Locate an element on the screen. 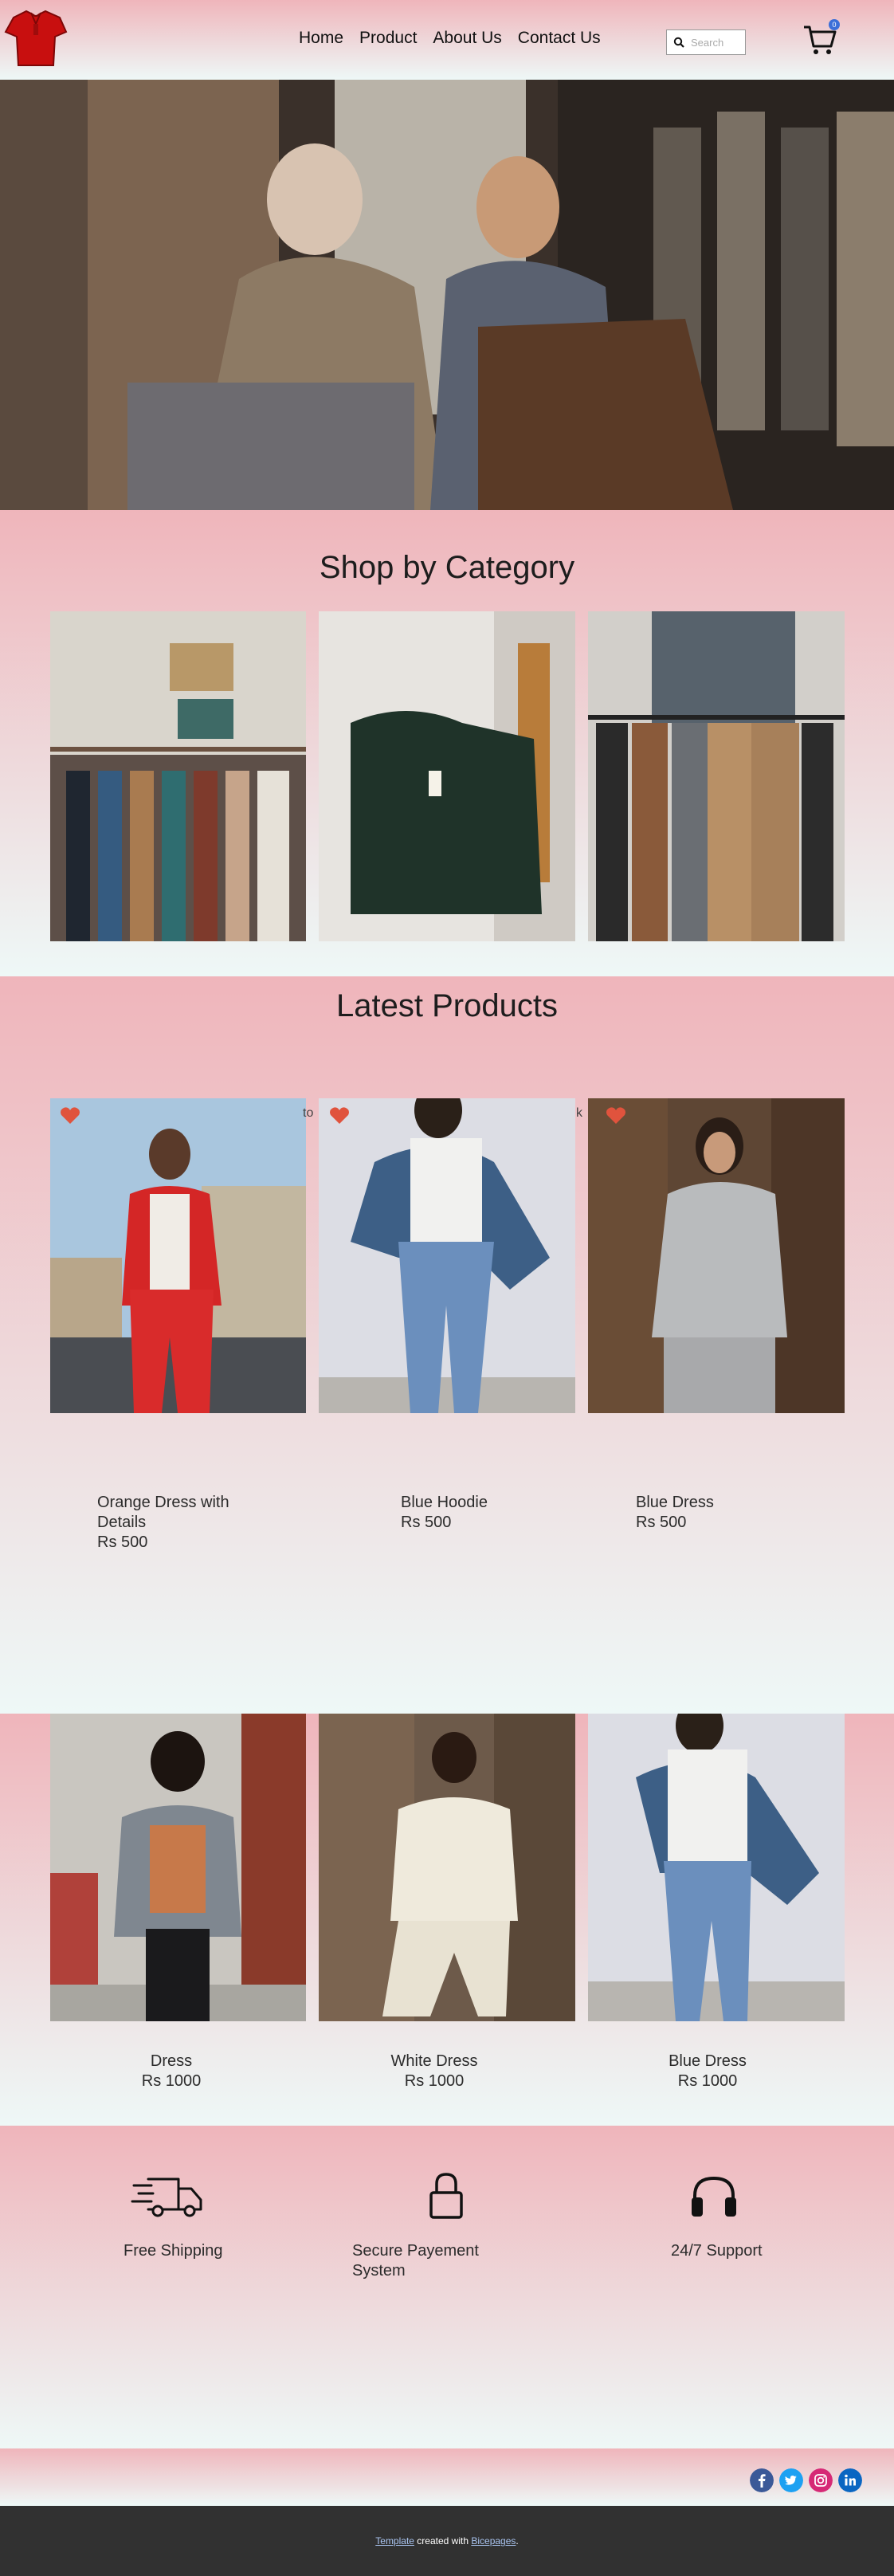  site-footer: Template created with Bicepages. is located at coordinates (447, 2541).